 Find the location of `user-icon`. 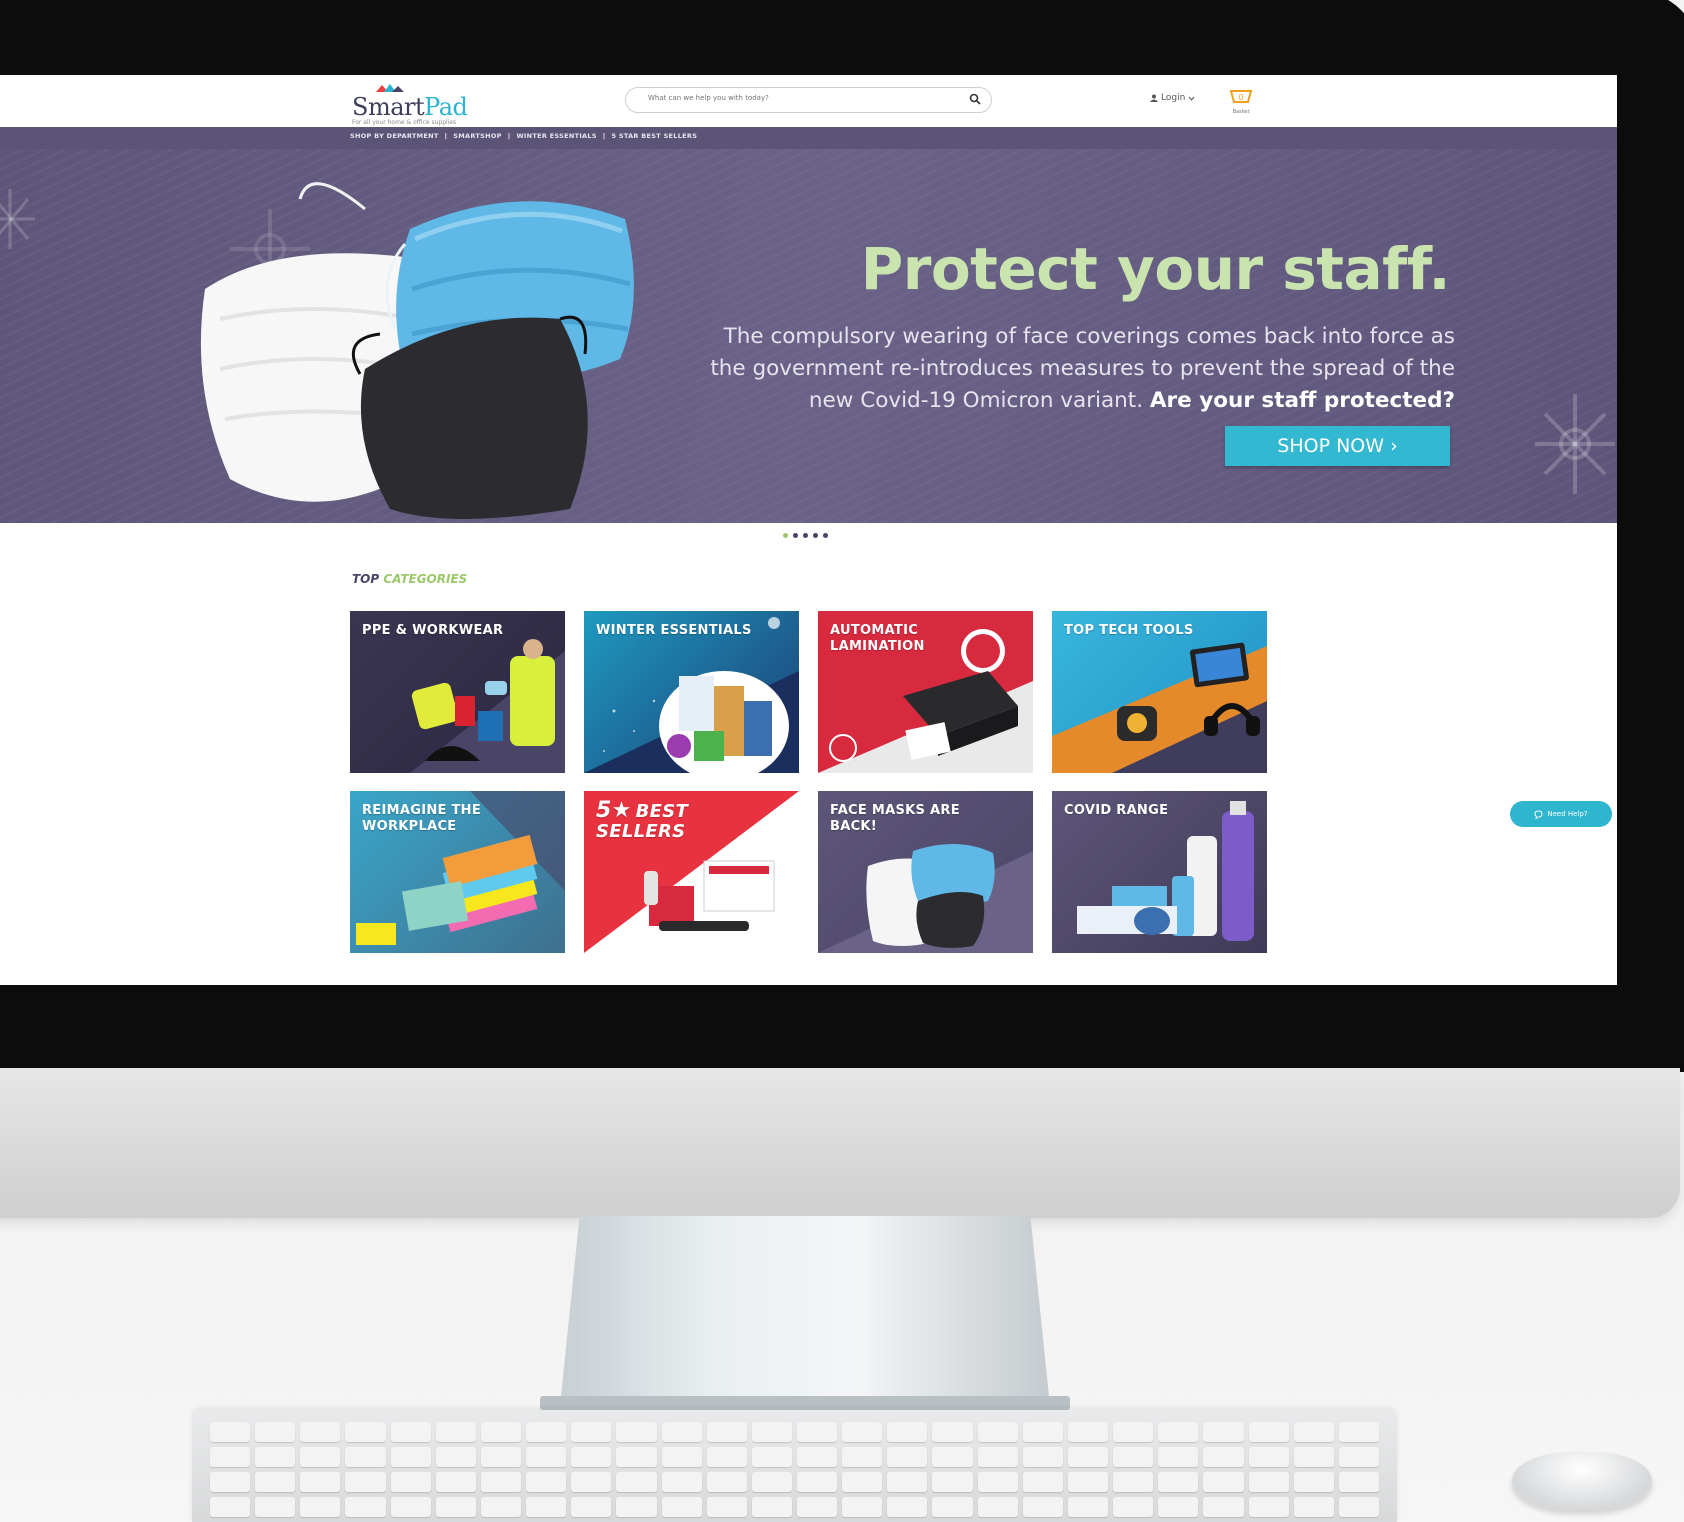

user-icon is located at coordinates (1154, 98).